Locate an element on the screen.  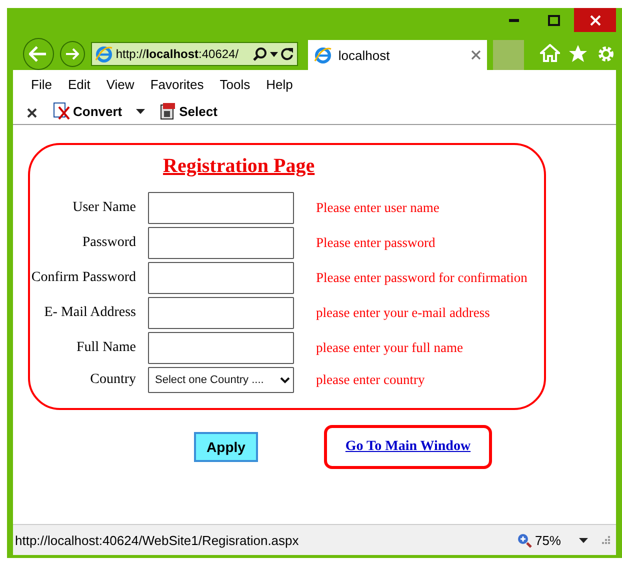
convert-button: Convert is located at coordinates (87, 111).